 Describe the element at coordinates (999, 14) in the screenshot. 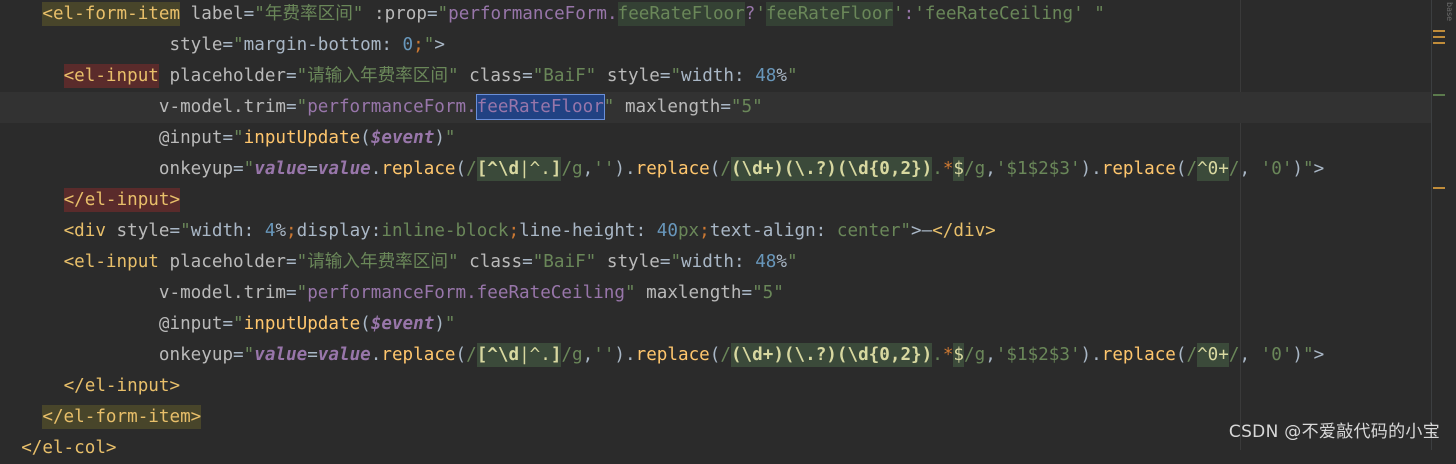

I see `code-token: 'feeRateCeiling'` at that location.